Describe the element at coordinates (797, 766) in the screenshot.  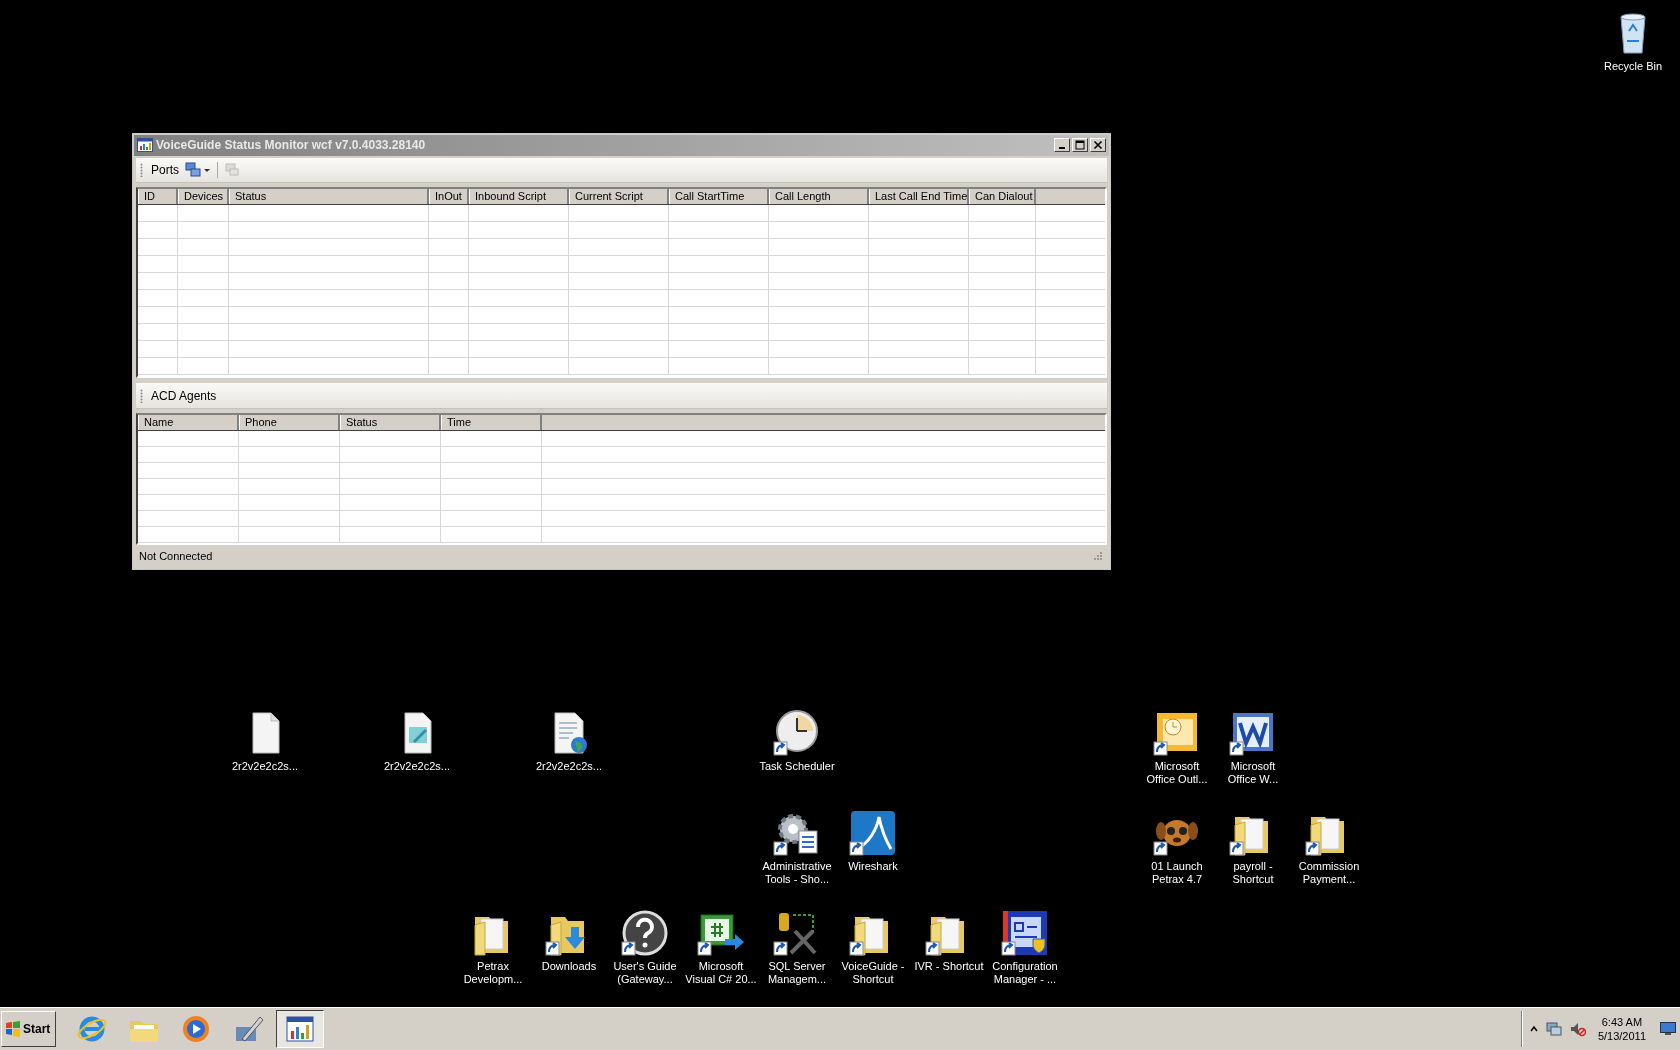
I see `icon-label: Task Scheduler` at that location.